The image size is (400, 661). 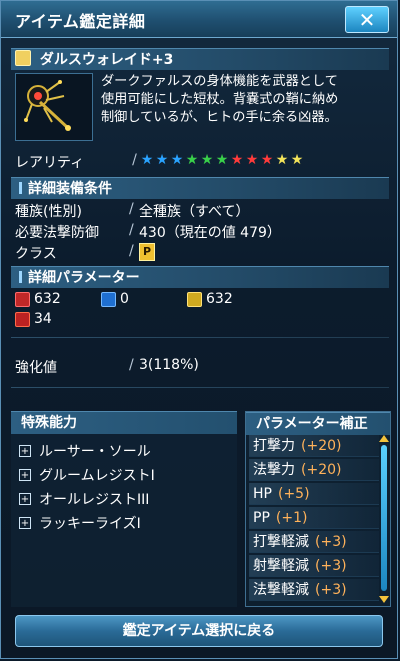 I want to click on ability-item: + オールレジストIII, so click(x=84, y=499).